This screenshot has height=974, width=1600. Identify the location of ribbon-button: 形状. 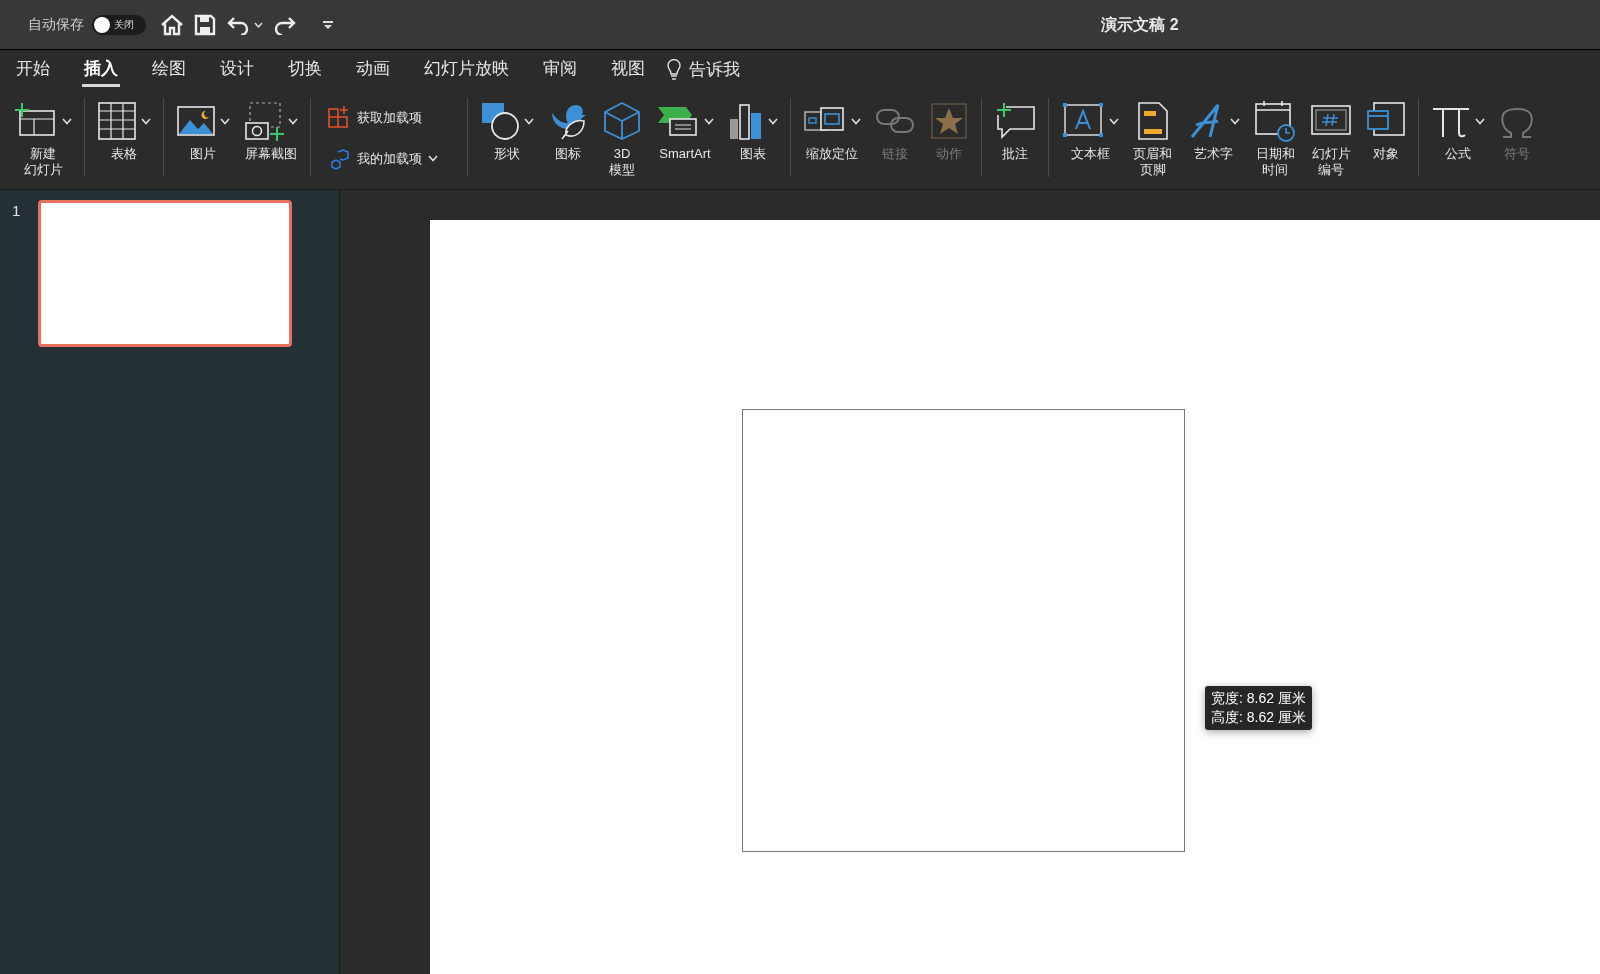
(507, 129).